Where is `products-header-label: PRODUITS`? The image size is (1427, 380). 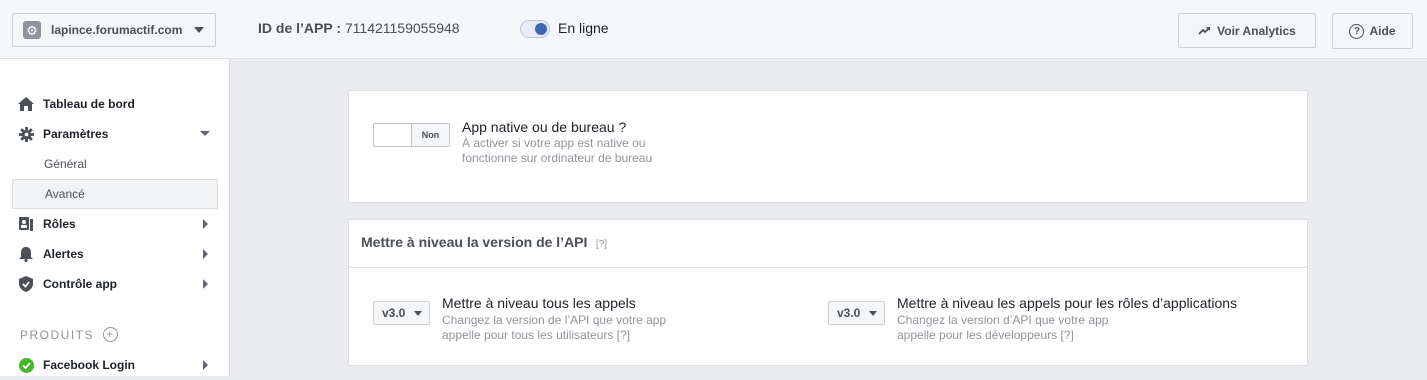
products-header-label: PRODUITS is located at coordinates (57, 334).